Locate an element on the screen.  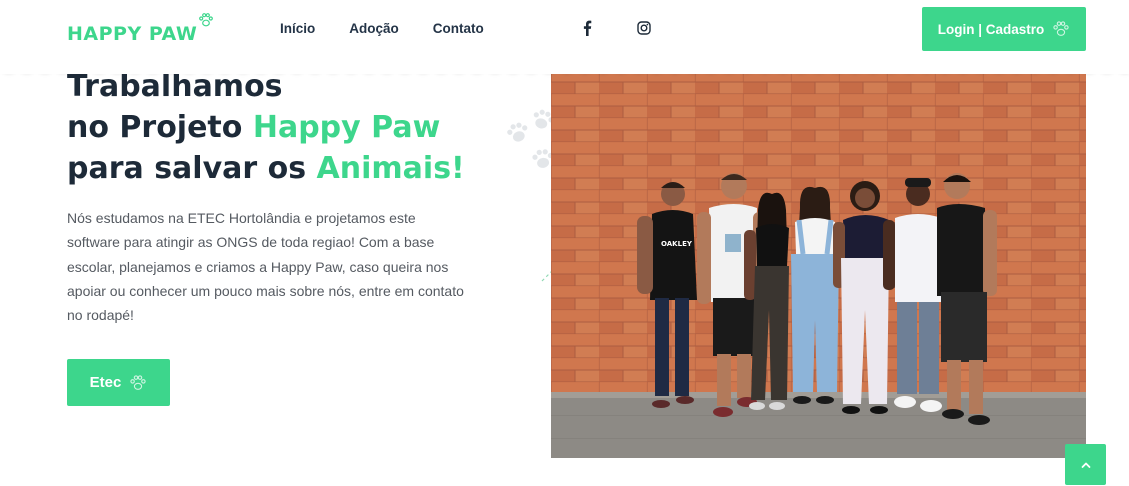
nav-link-contato: Contato is located at coordinates (458, 29).